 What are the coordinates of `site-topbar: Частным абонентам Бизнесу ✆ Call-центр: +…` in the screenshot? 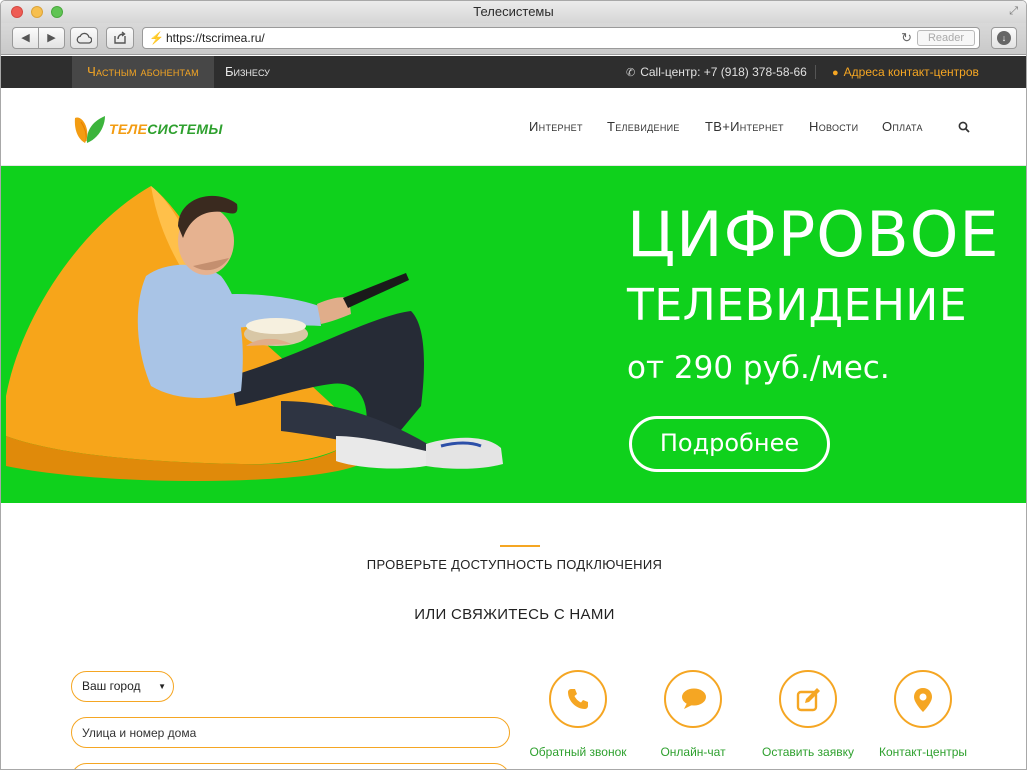 It's located at (513, 72).